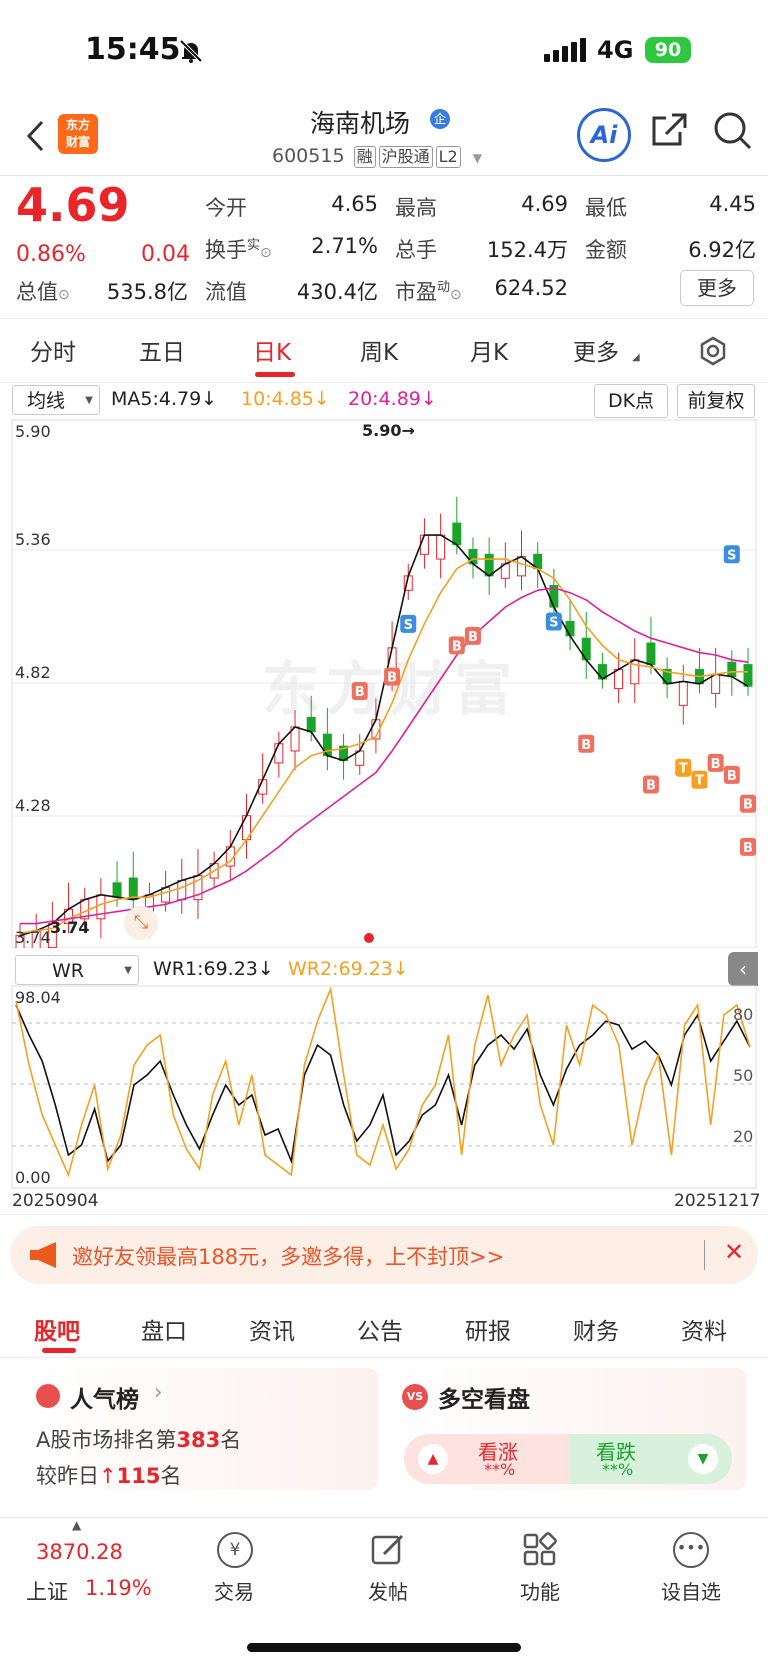 The image size is (768, 1666). Describe the element at coordinates (716, 401) in the screenshot. I see `adjust-button: 前复权` at that location.